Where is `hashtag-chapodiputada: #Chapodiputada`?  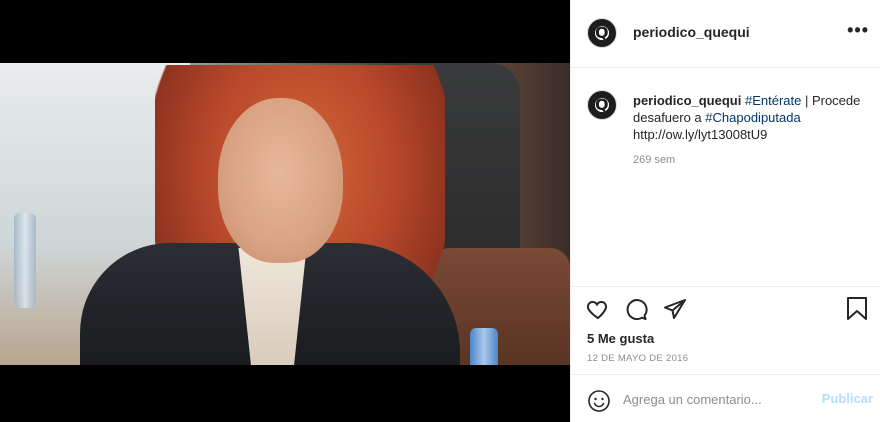 hashtag-chapodiputada: #Chapodiputada is located at coordinates (752, 117).